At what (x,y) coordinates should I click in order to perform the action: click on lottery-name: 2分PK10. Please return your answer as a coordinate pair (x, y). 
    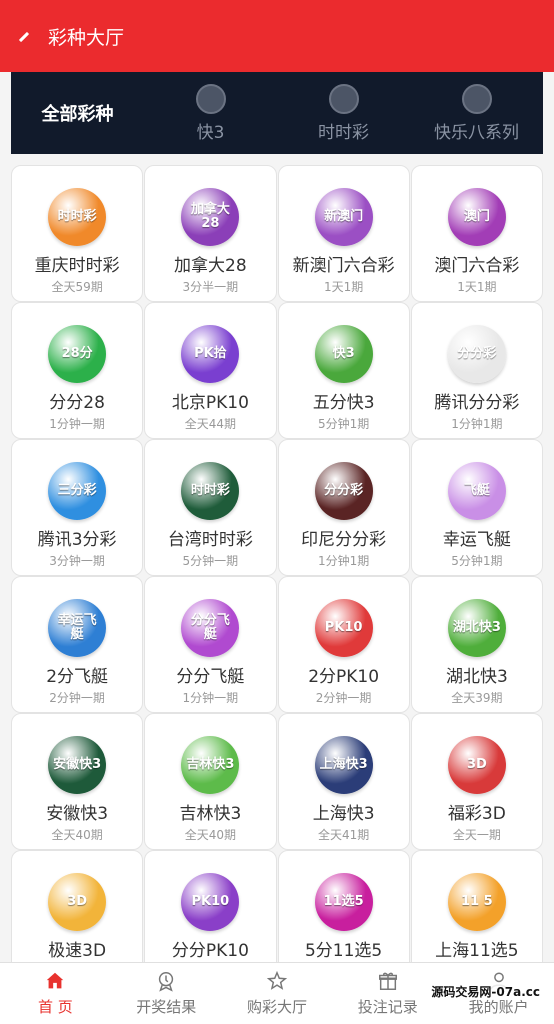
    Looking at the image, I should click on (344, 677).